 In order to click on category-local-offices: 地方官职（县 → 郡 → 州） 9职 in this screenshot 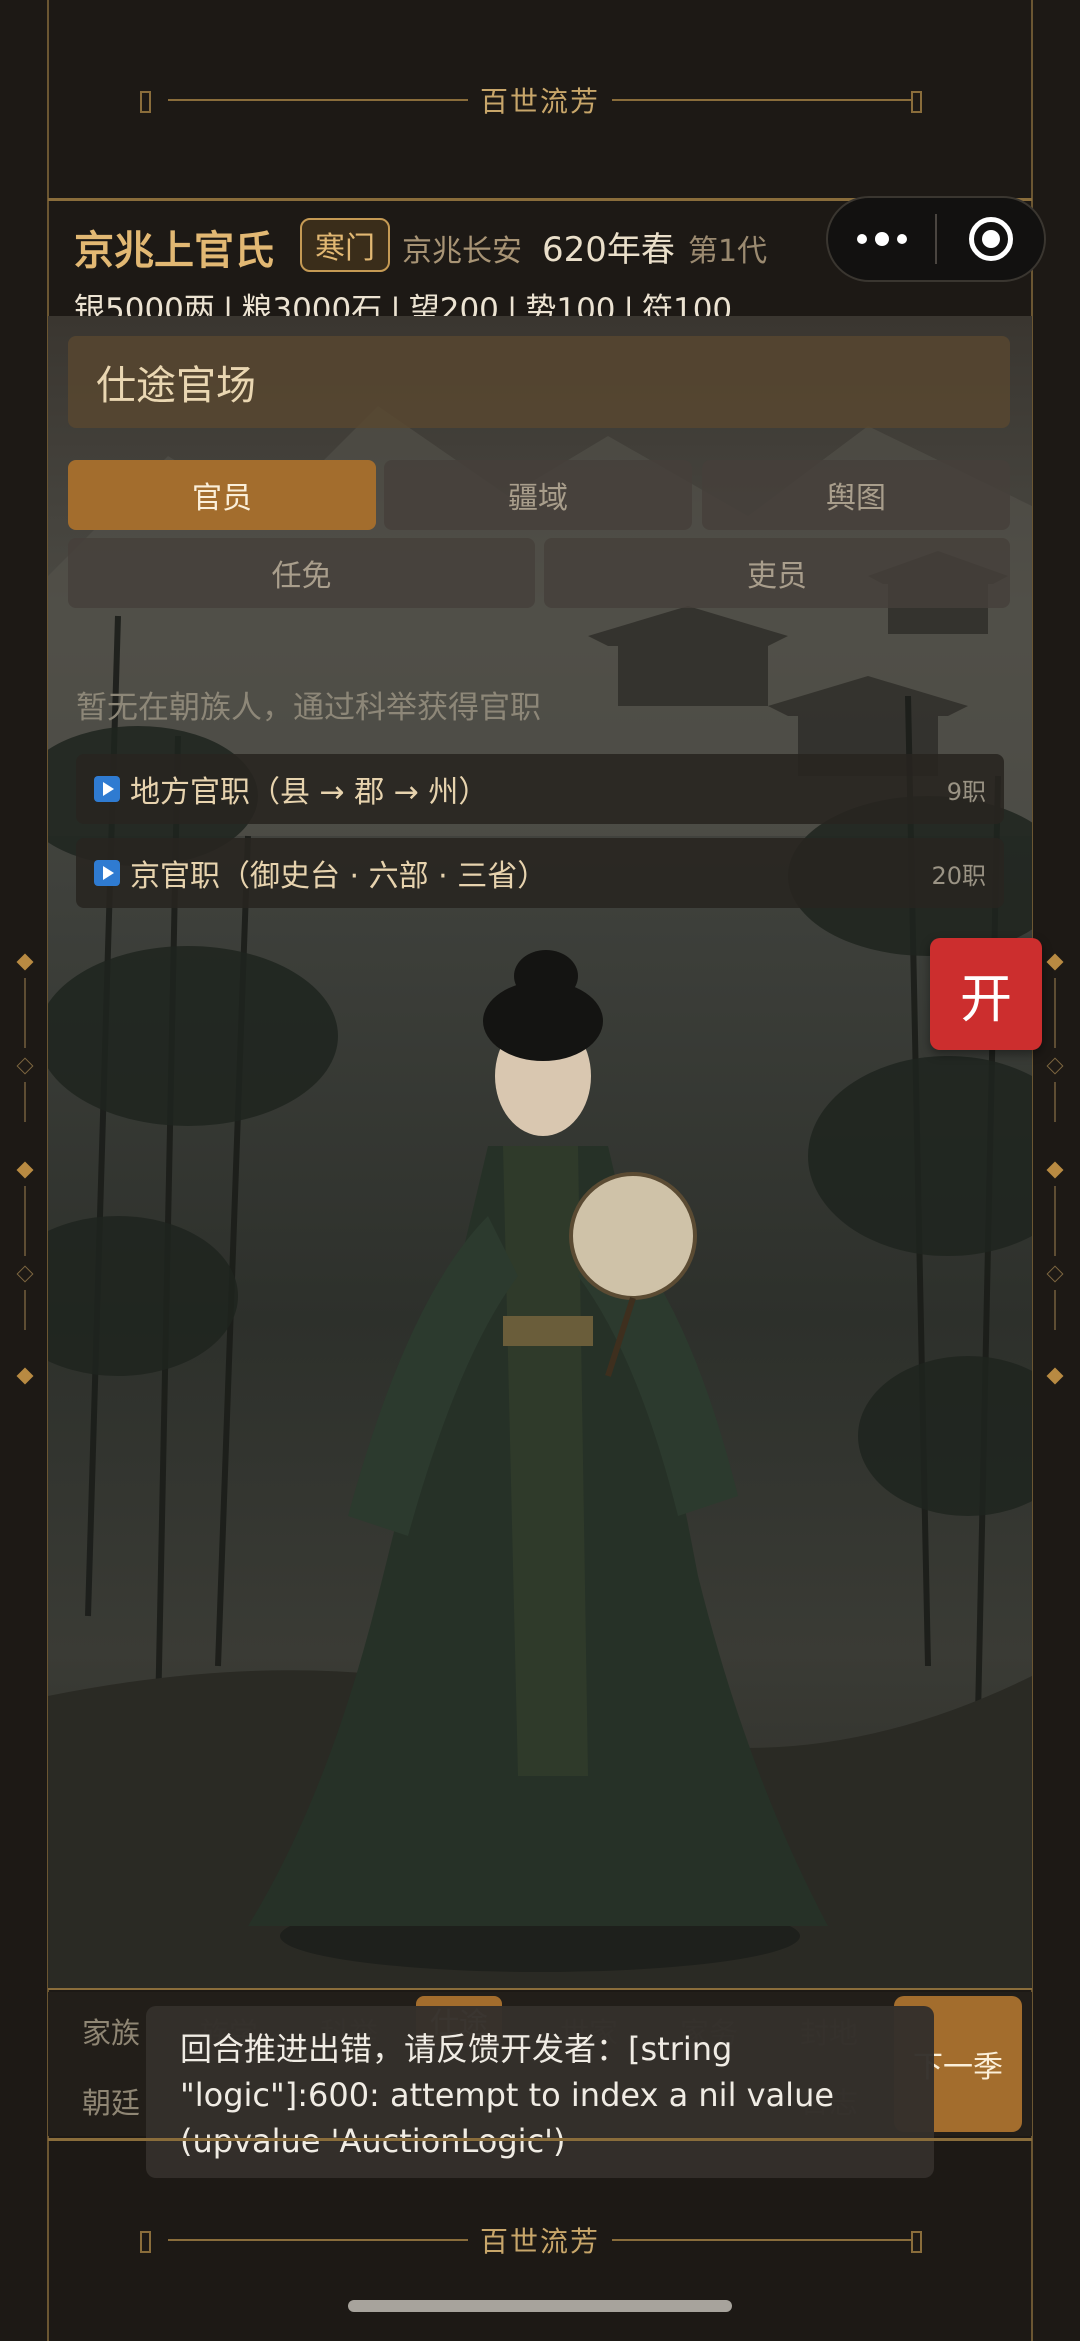, I will do `click(540, 789)`.